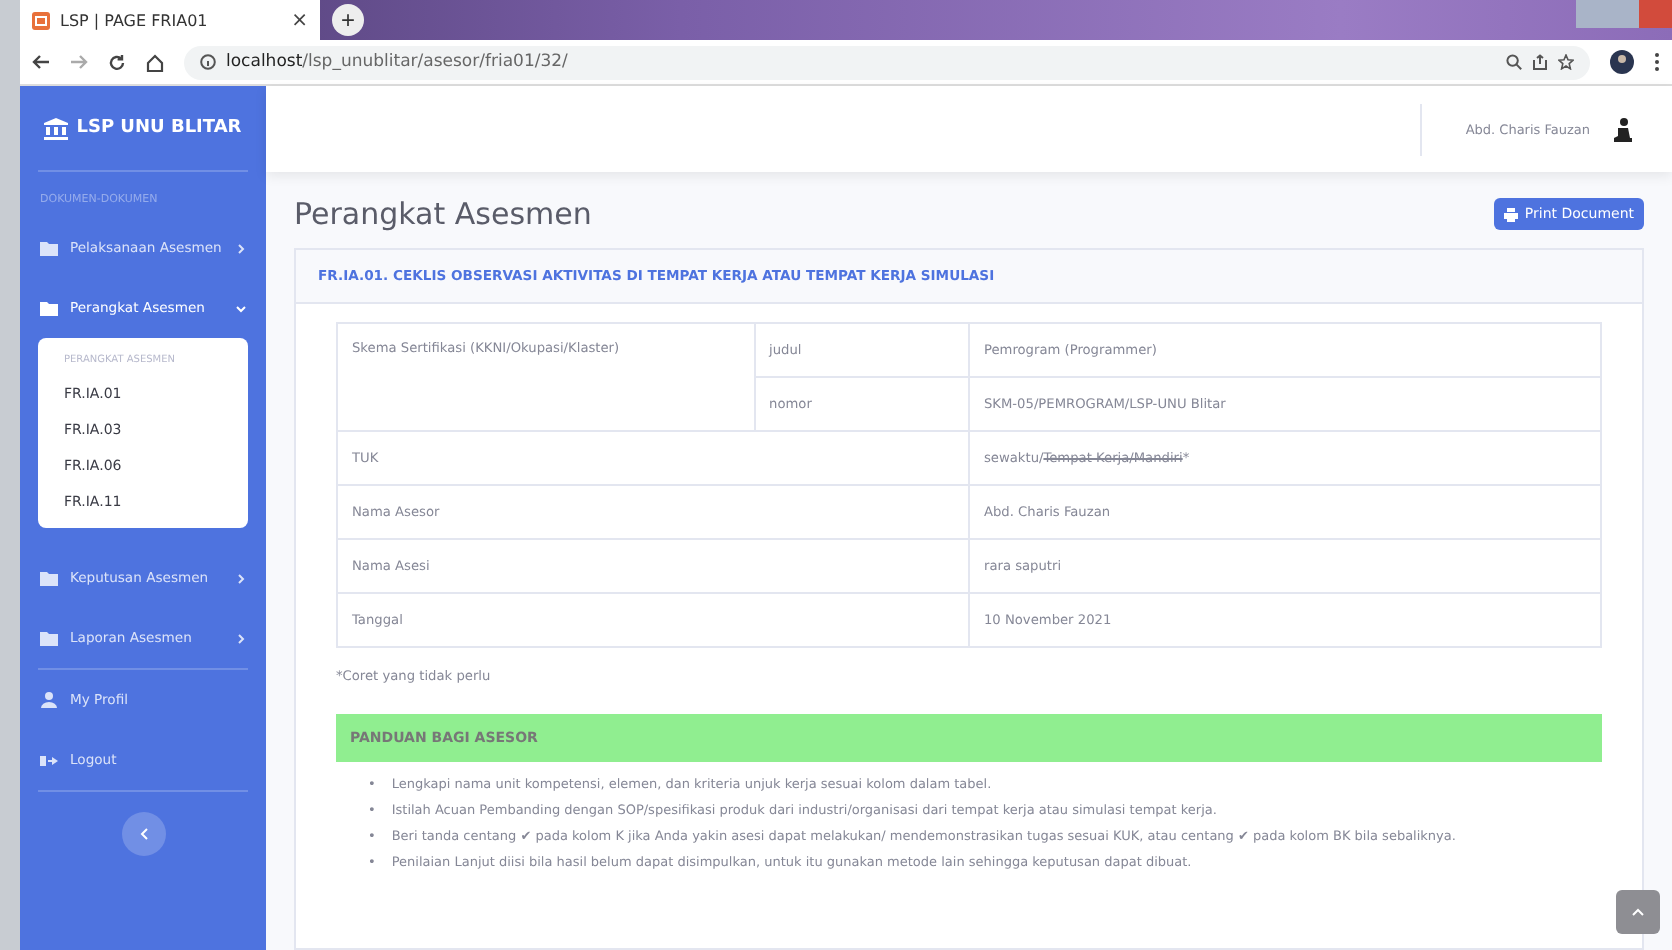 The width and height of the screenshot is (1672, 950). I want to click on new-tab-button: +, so click(348, 20).